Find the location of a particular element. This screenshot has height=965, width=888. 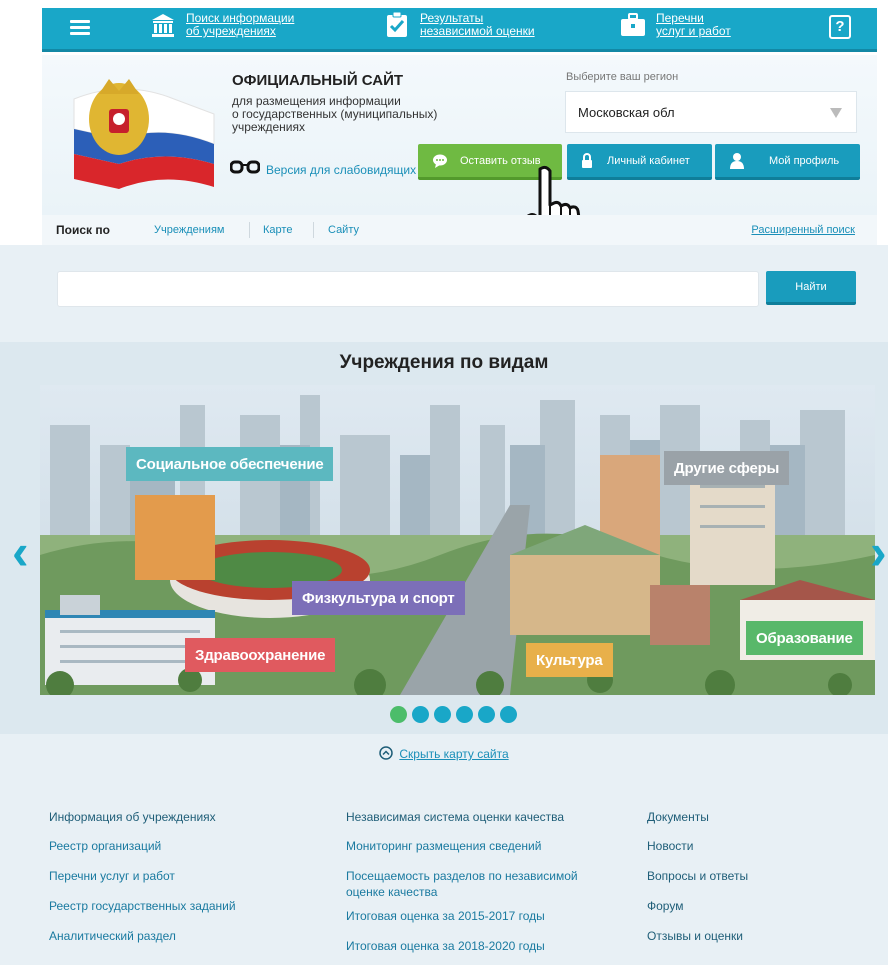

nav-results: Результаты независимой оценки is located at coordinates (459, 25).